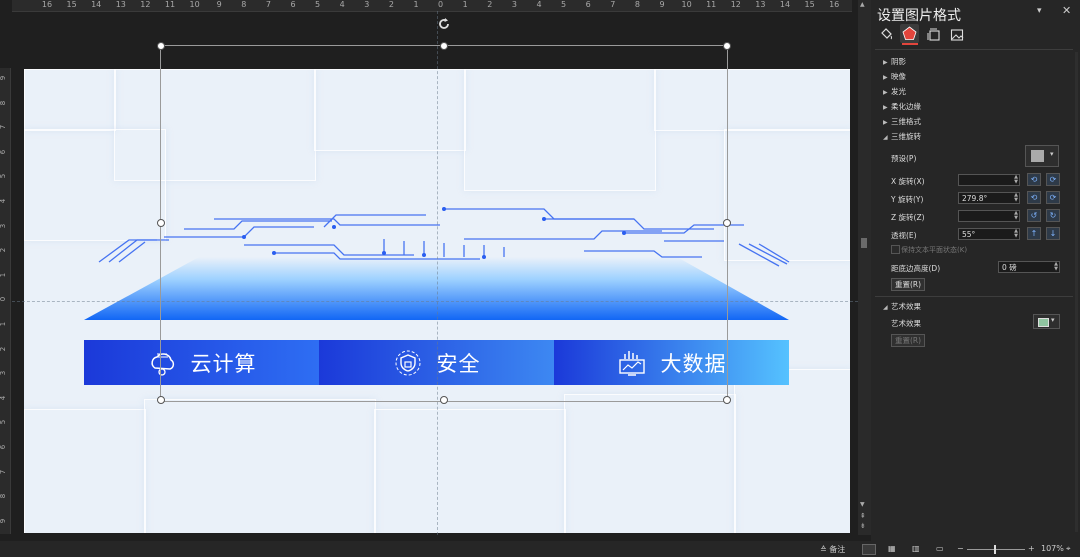  Describe the element at coordinates (1037, 156) in the screenshot. I see `preset-swatch` at that location.